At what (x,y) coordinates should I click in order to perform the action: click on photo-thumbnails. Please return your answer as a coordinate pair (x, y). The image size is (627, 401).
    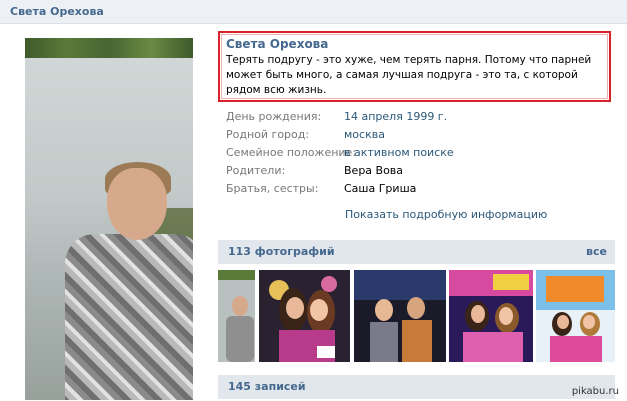
    Looking at the image, I should click on (416, 316).